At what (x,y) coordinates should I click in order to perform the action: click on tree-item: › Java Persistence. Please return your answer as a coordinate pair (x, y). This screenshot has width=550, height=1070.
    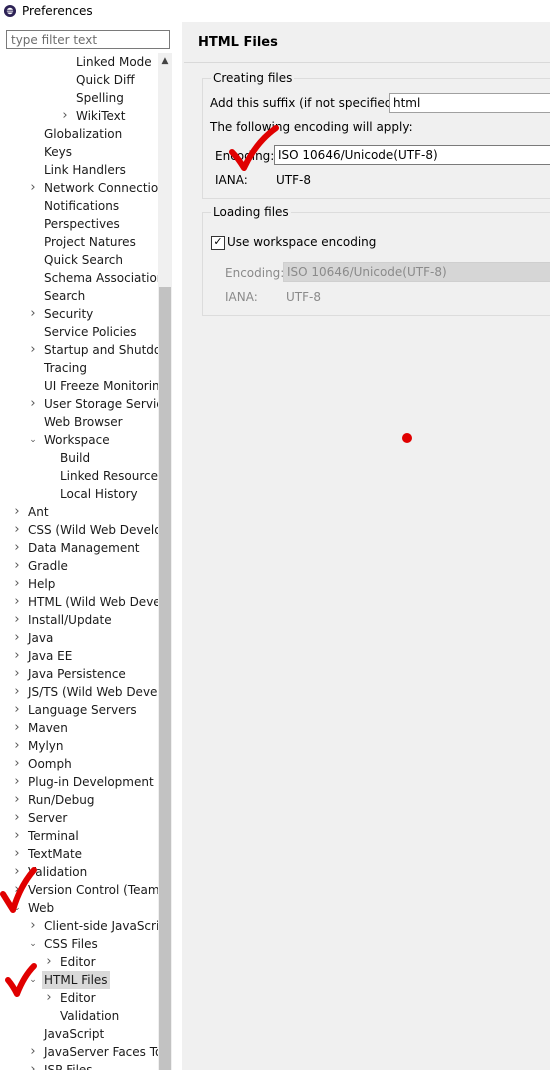
    Looking at the image, I should click on (79, 674).